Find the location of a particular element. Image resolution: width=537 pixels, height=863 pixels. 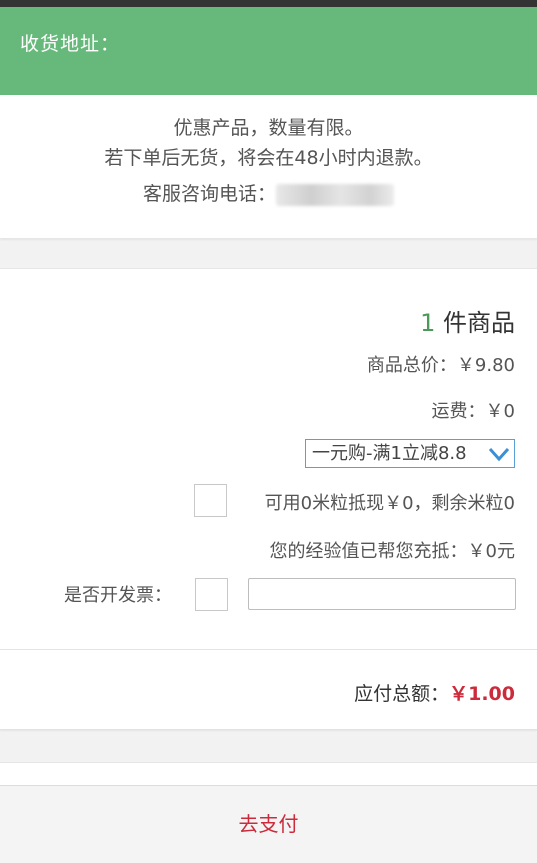

status-strip is located at coordinates (268, 3).